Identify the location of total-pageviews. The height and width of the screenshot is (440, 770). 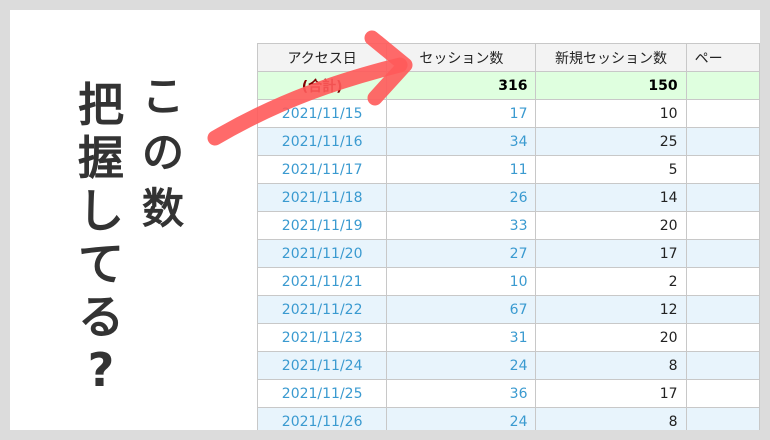
(722, 85).